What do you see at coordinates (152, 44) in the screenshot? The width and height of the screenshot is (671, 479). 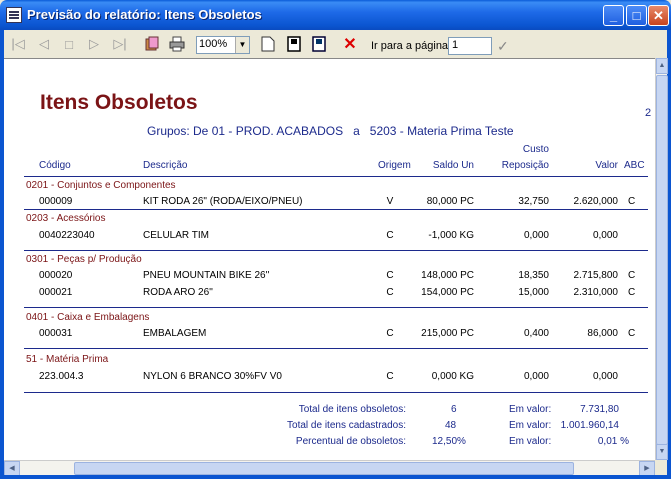 I see `print-setup-icon` at bounding box center [152, 44].